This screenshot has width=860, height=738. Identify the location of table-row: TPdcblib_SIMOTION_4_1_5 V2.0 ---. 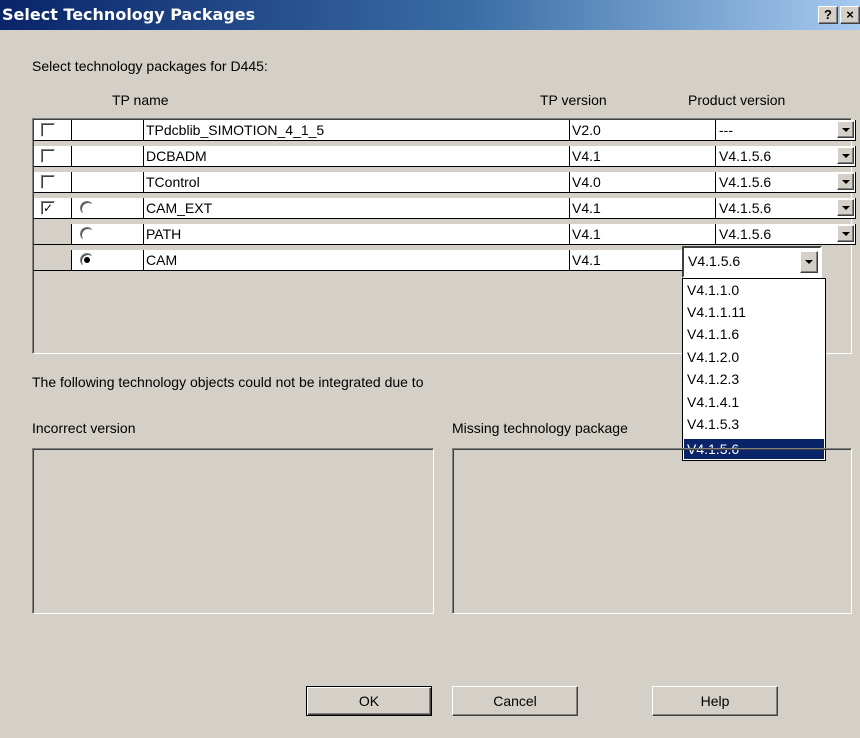
(445, 130).